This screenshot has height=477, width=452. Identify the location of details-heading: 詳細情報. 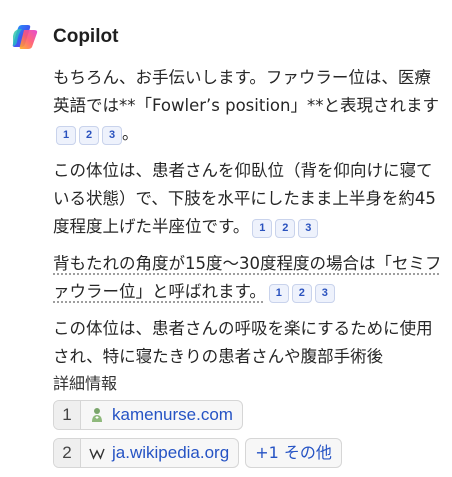
(85, 383).